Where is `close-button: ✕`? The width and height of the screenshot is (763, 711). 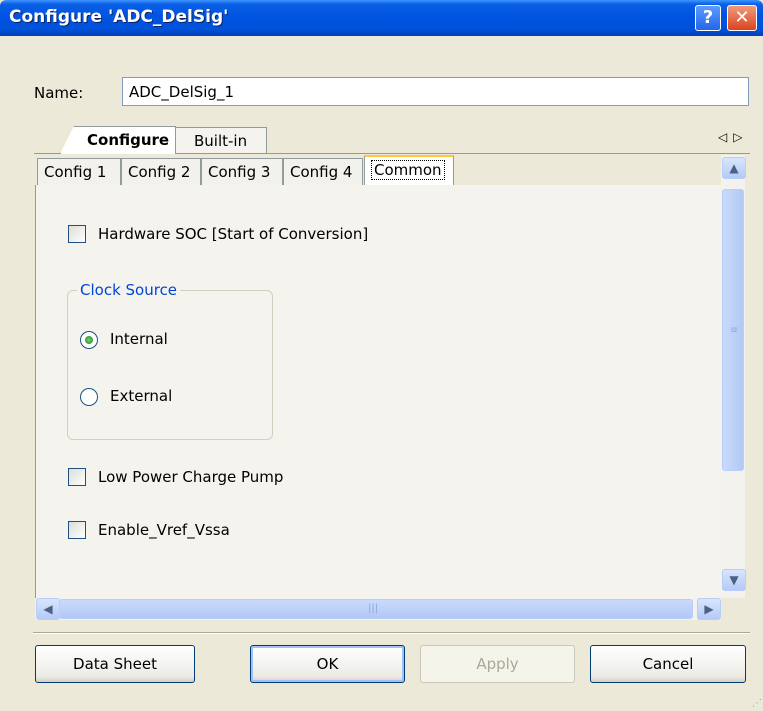
close-button: ✕ is located at coordinates (742, 18).